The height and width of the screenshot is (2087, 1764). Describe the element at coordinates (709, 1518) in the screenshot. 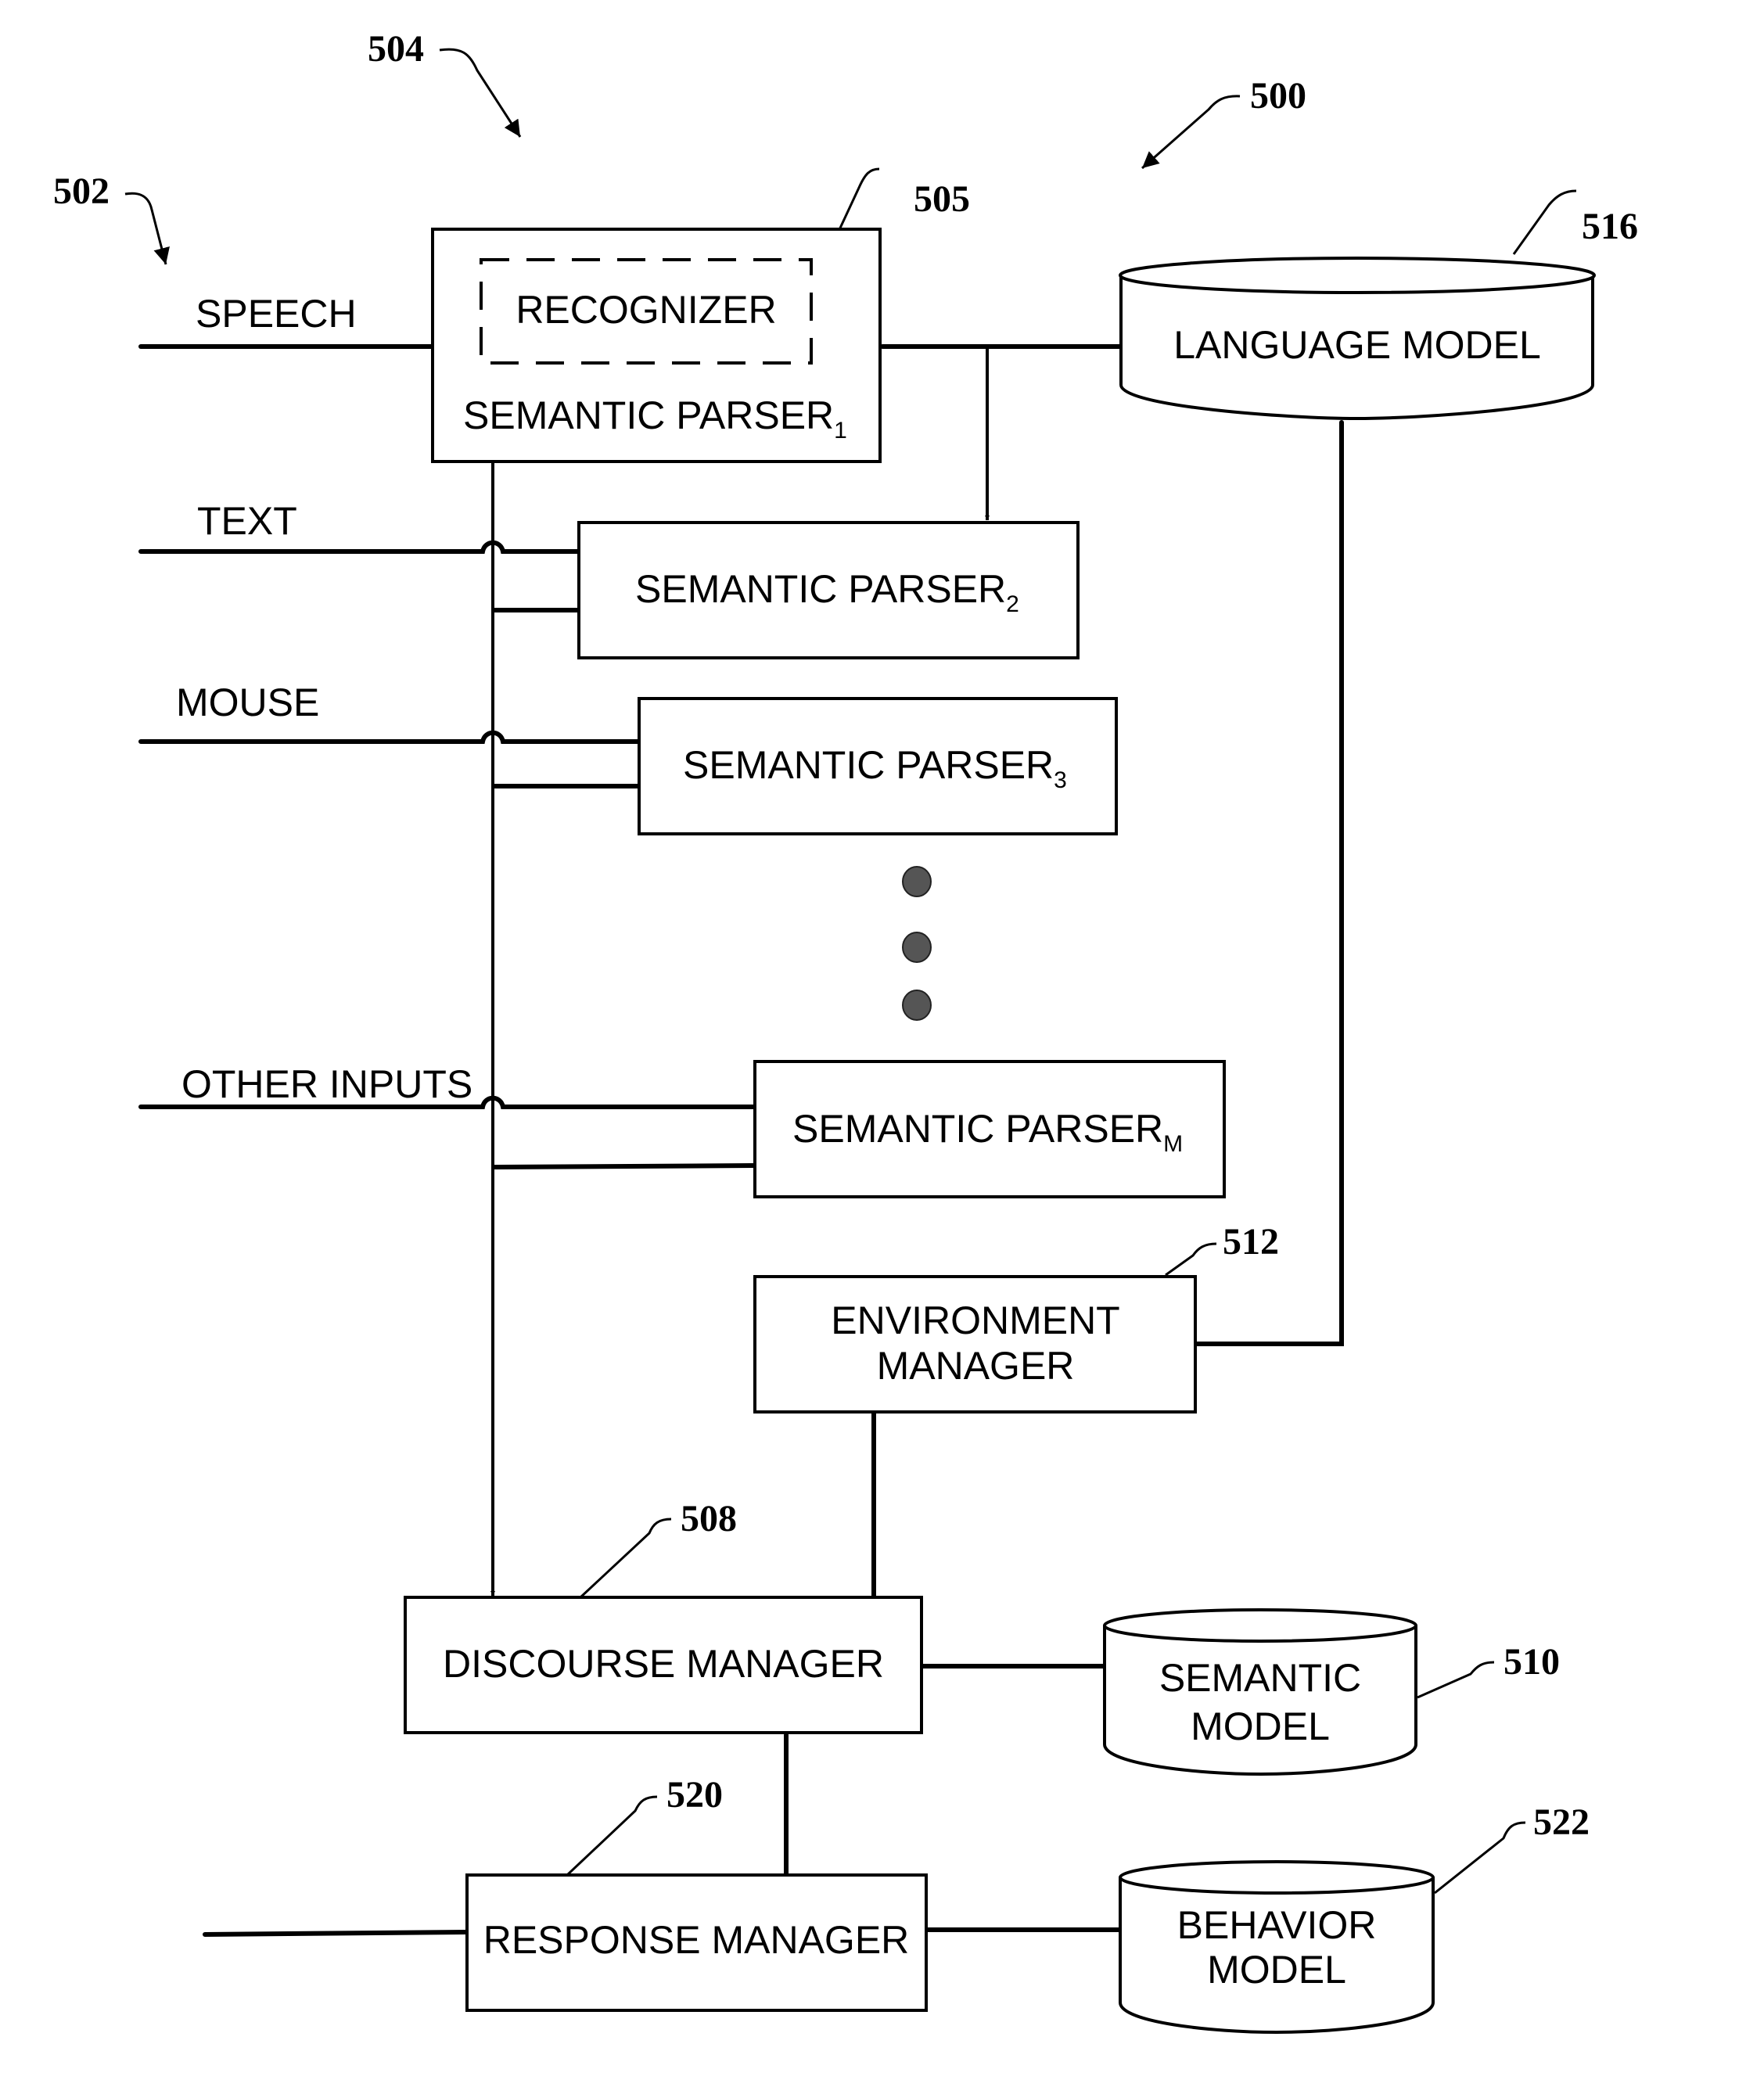

I see `ref-label-508: 508` at that location.